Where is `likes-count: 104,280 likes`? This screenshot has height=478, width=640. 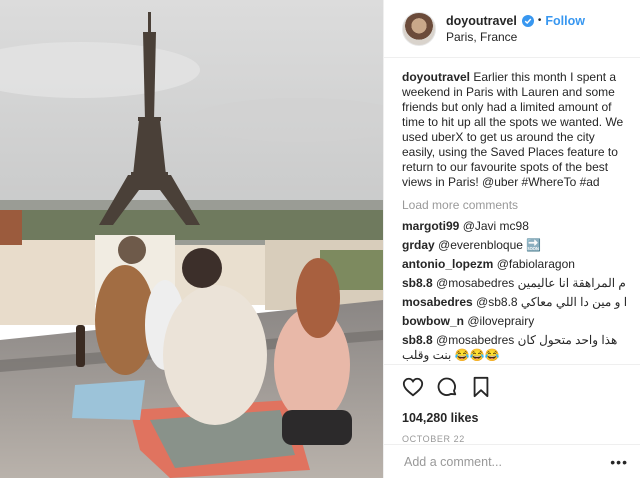 likes-count: 104,280 likes is located at coordinates (515, 418).